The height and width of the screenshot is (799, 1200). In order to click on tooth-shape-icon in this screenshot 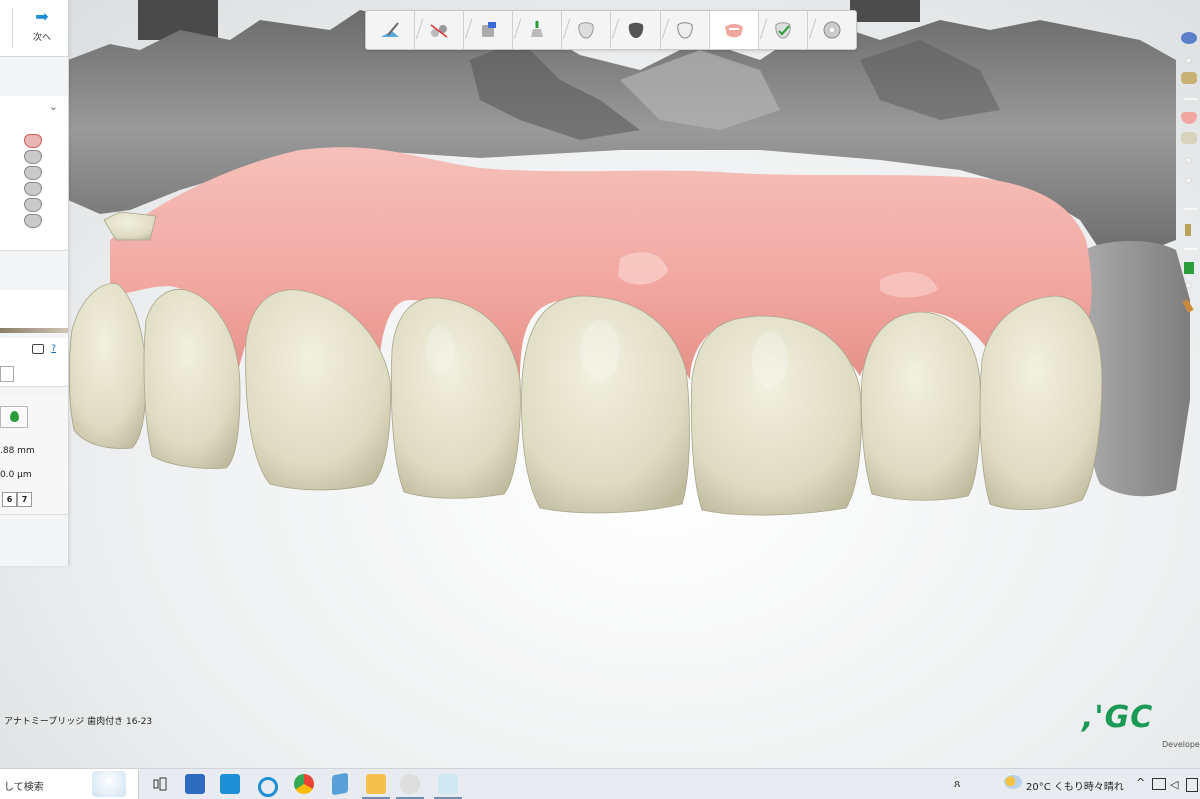, I will do `click(586, 30)`.